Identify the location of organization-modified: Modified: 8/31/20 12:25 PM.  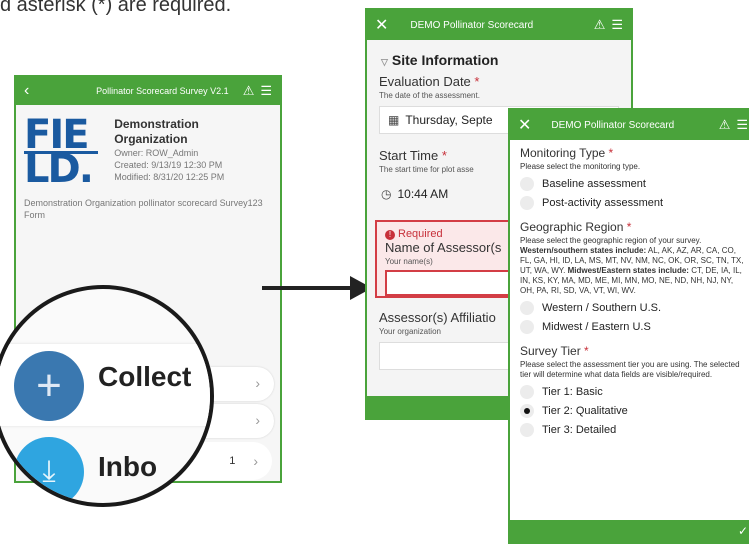
(169, 177).